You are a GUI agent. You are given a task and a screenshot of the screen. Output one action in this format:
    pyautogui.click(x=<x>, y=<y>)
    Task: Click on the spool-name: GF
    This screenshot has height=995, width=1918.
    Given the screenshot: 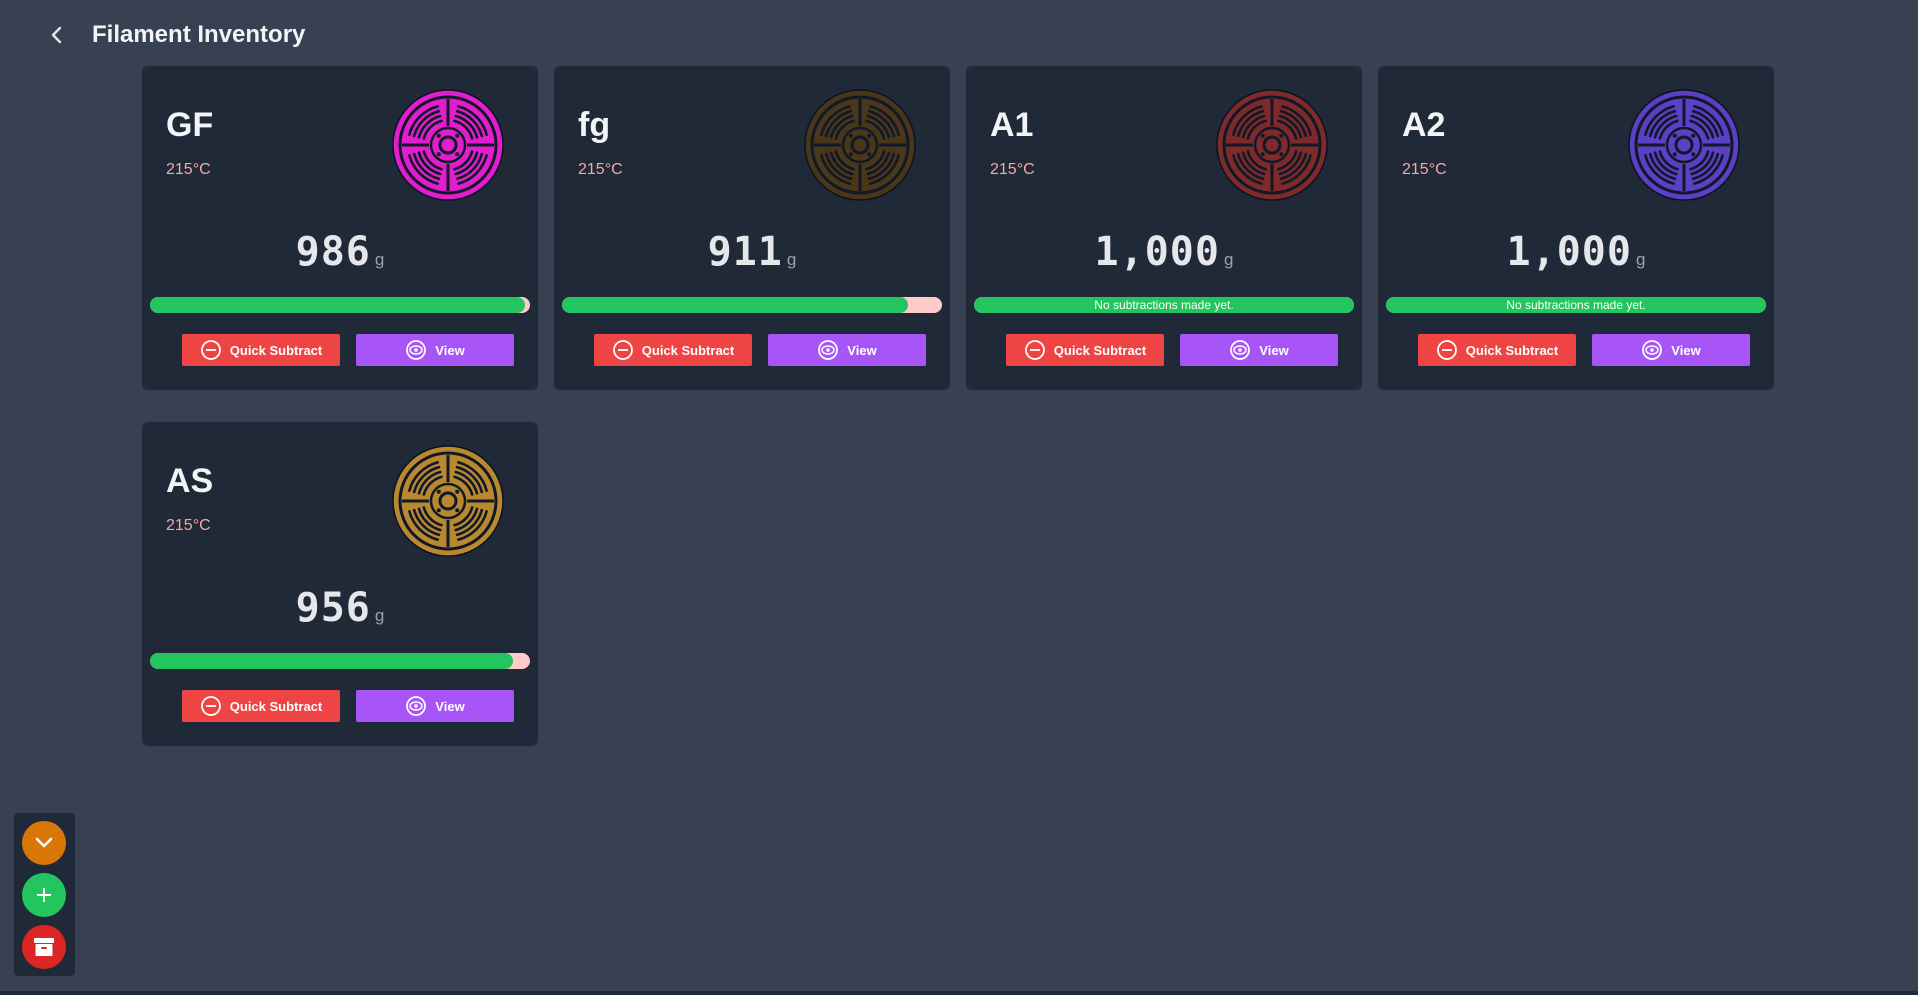 What is the action you would take?
    pyautogui.click(x=190, y=125)
    